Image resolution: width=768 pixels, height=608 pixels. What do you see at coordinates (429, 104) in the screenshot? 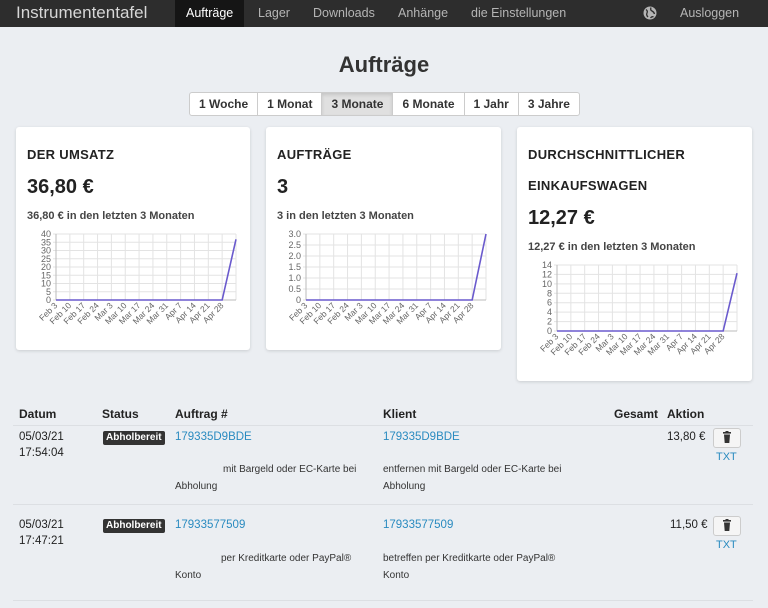
I see `range-6-months-button: 6 Monate` at bounding box center [429, 104].